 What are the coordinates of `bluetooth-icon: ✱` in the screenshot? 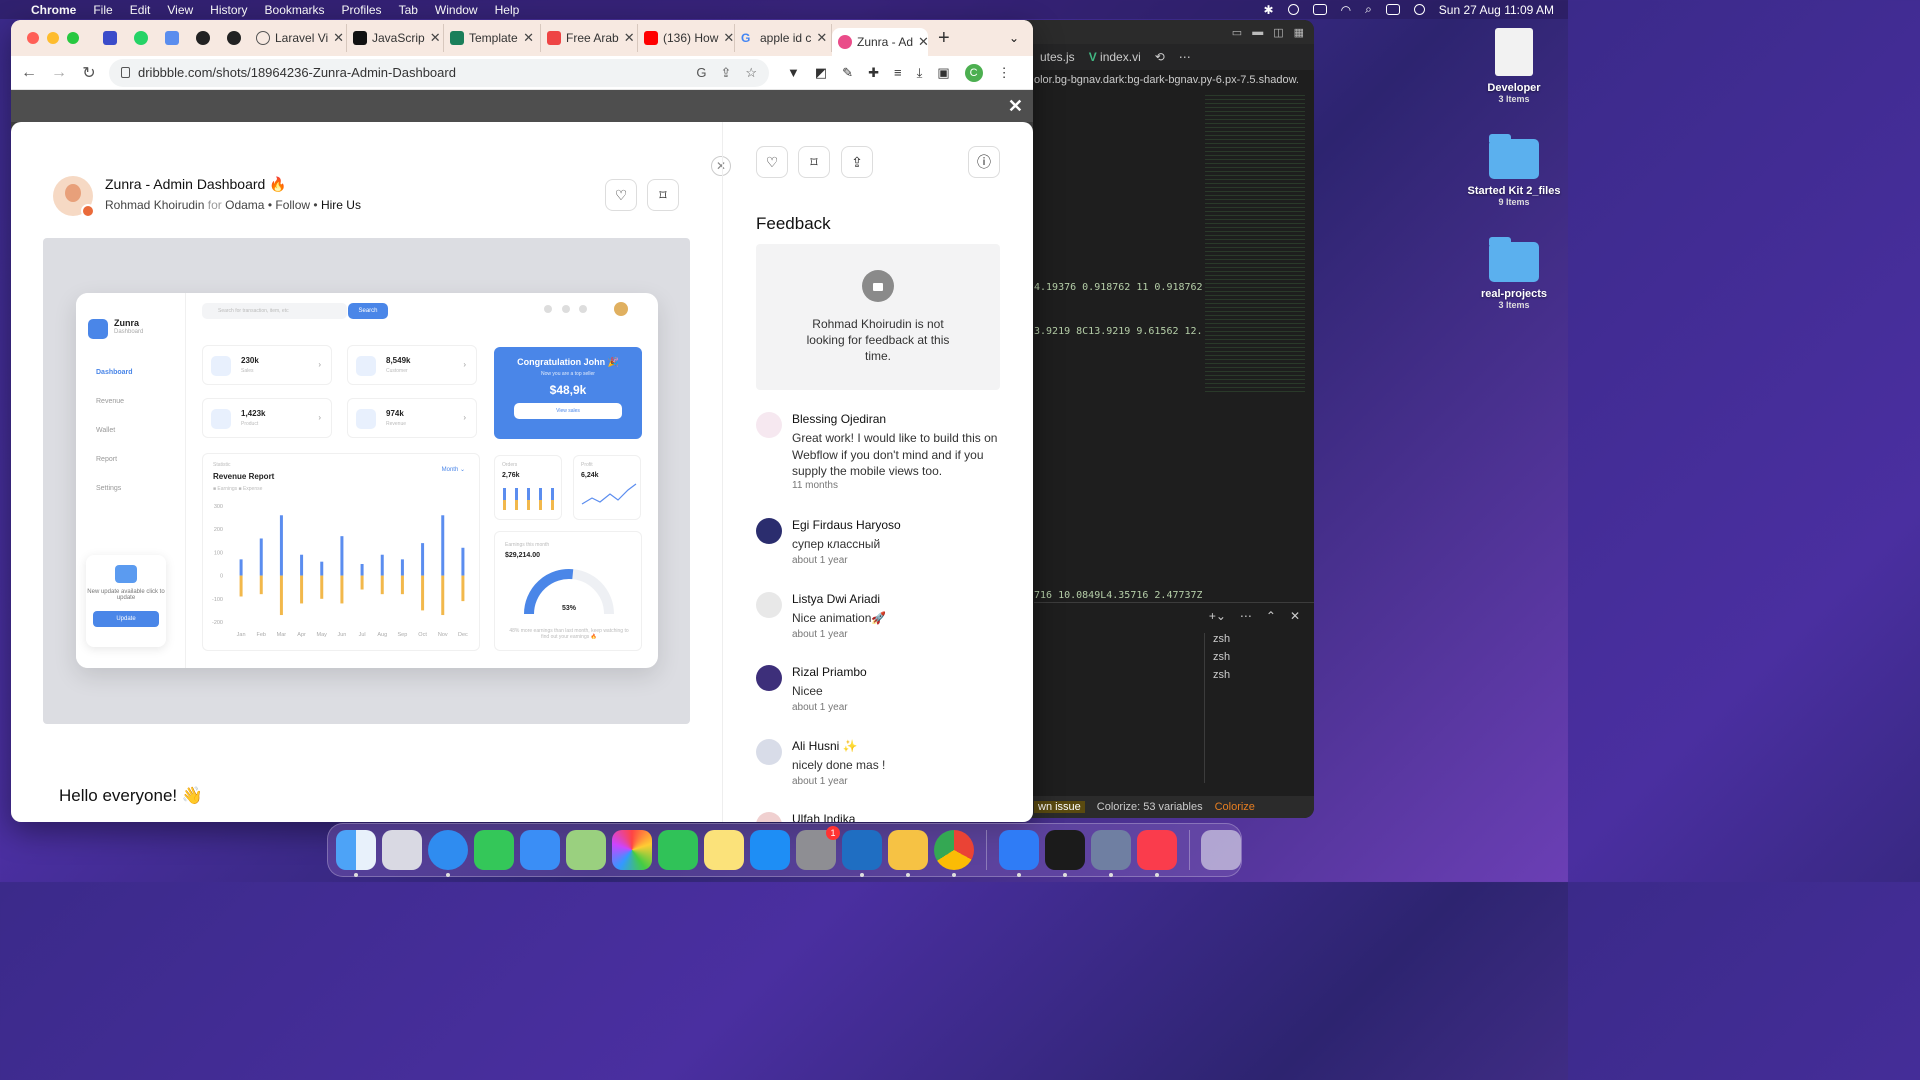 It's located at (1269, 10).